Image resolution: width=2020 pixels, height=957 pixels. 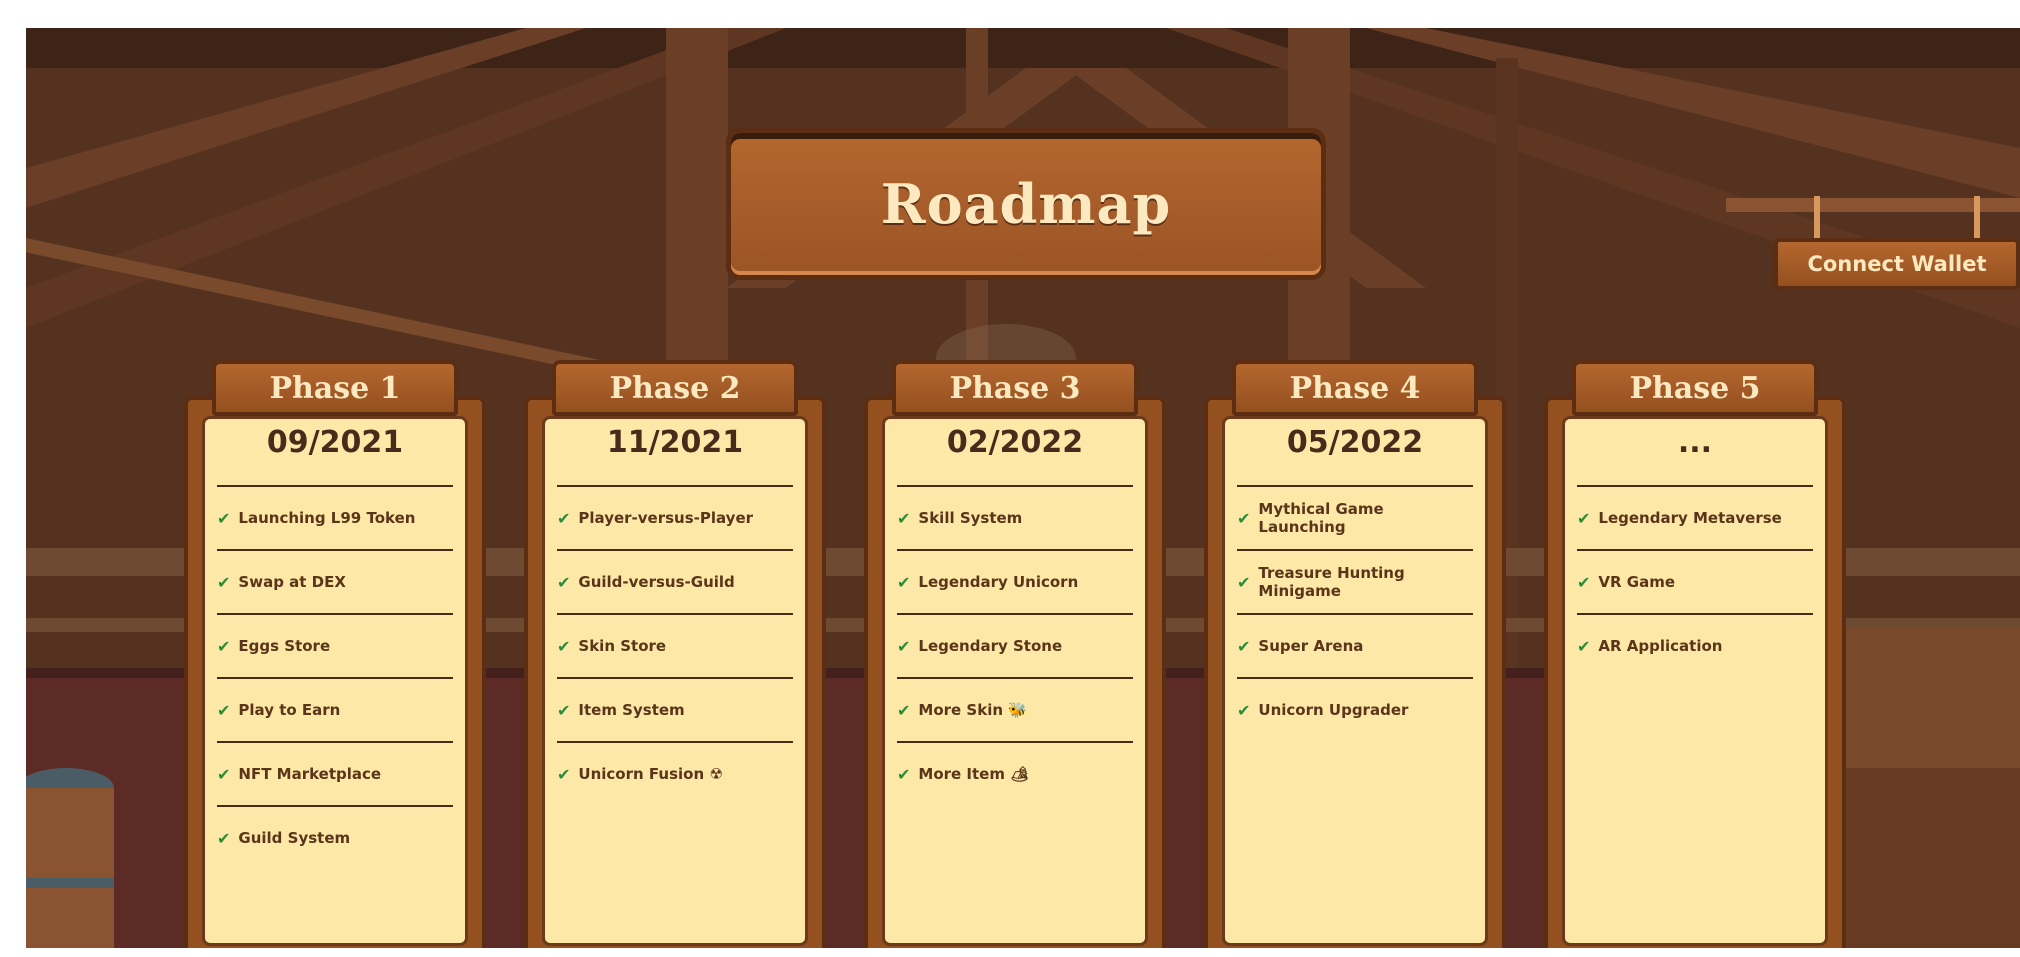 I want to click on list-item: ✔ Mythical Game Launching, so click(x=1355, y=518).